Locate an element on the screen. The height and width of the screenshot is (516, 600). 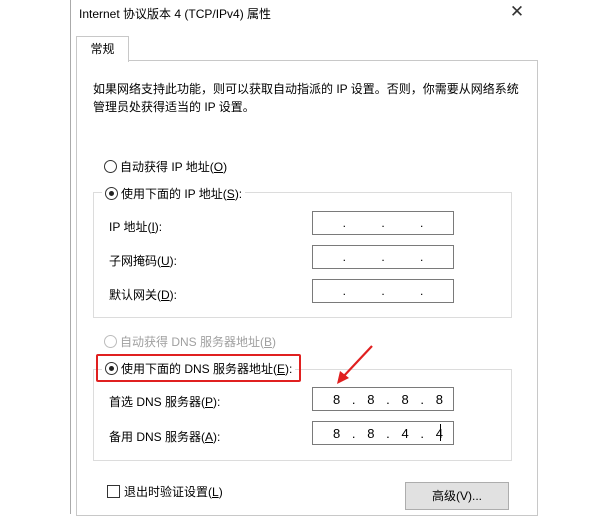
validate-settings-checkbox is located at coordinates (113, 491).